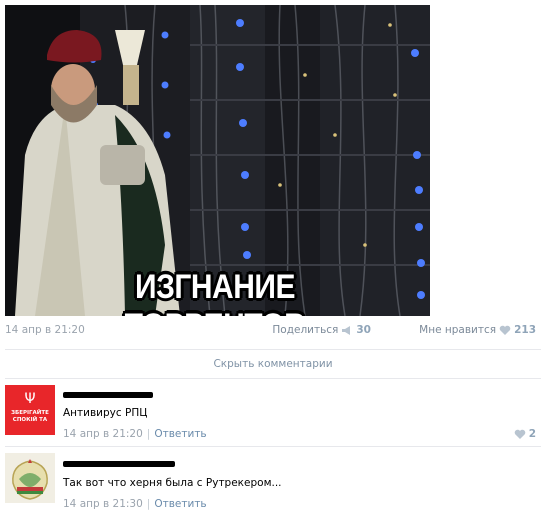 This screenshot has width=552, height=510. I want to click on emblem-icon, so click(30, 478).